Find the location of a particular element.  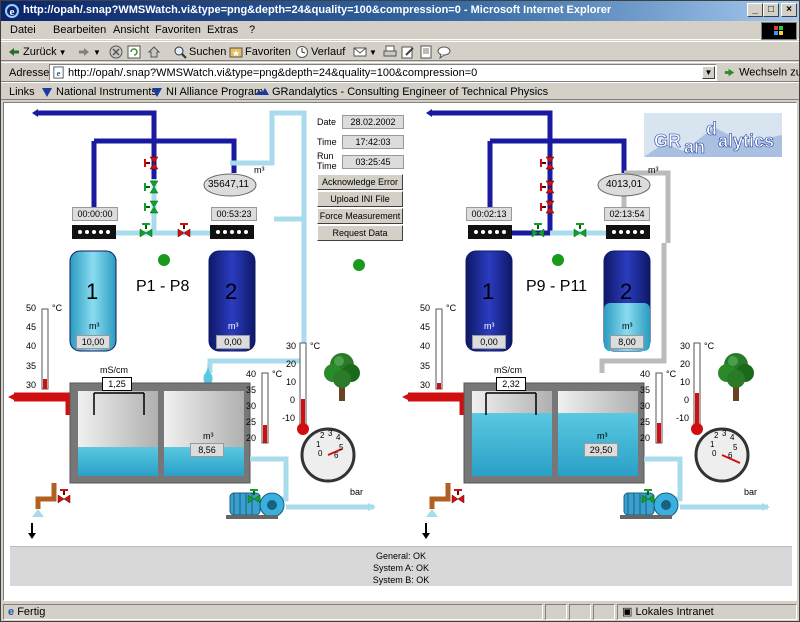

date-label: Date is located at coordinates (327, 122).